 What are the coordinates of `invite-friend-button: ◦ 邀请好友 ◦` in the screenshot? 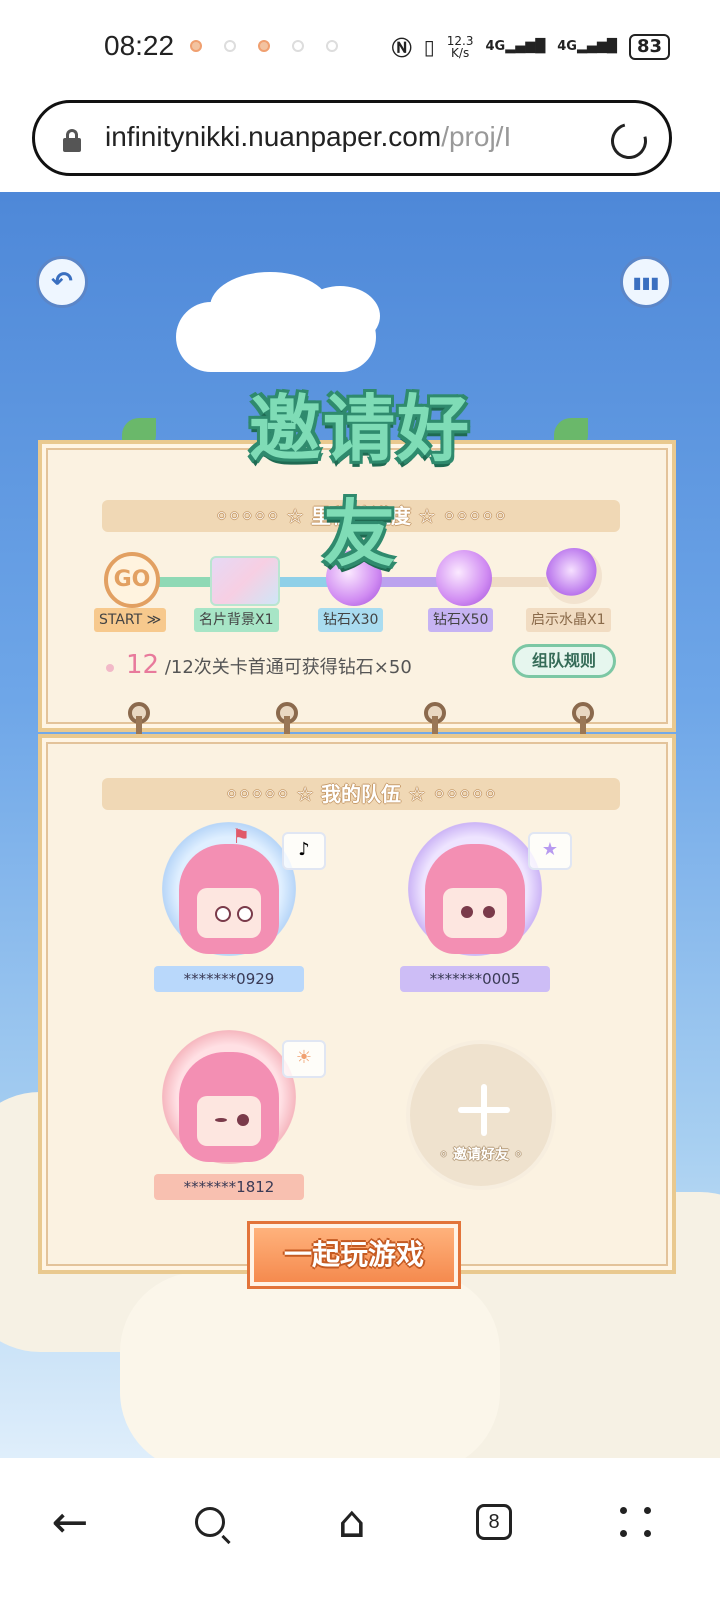 It's located at (481, 1115).